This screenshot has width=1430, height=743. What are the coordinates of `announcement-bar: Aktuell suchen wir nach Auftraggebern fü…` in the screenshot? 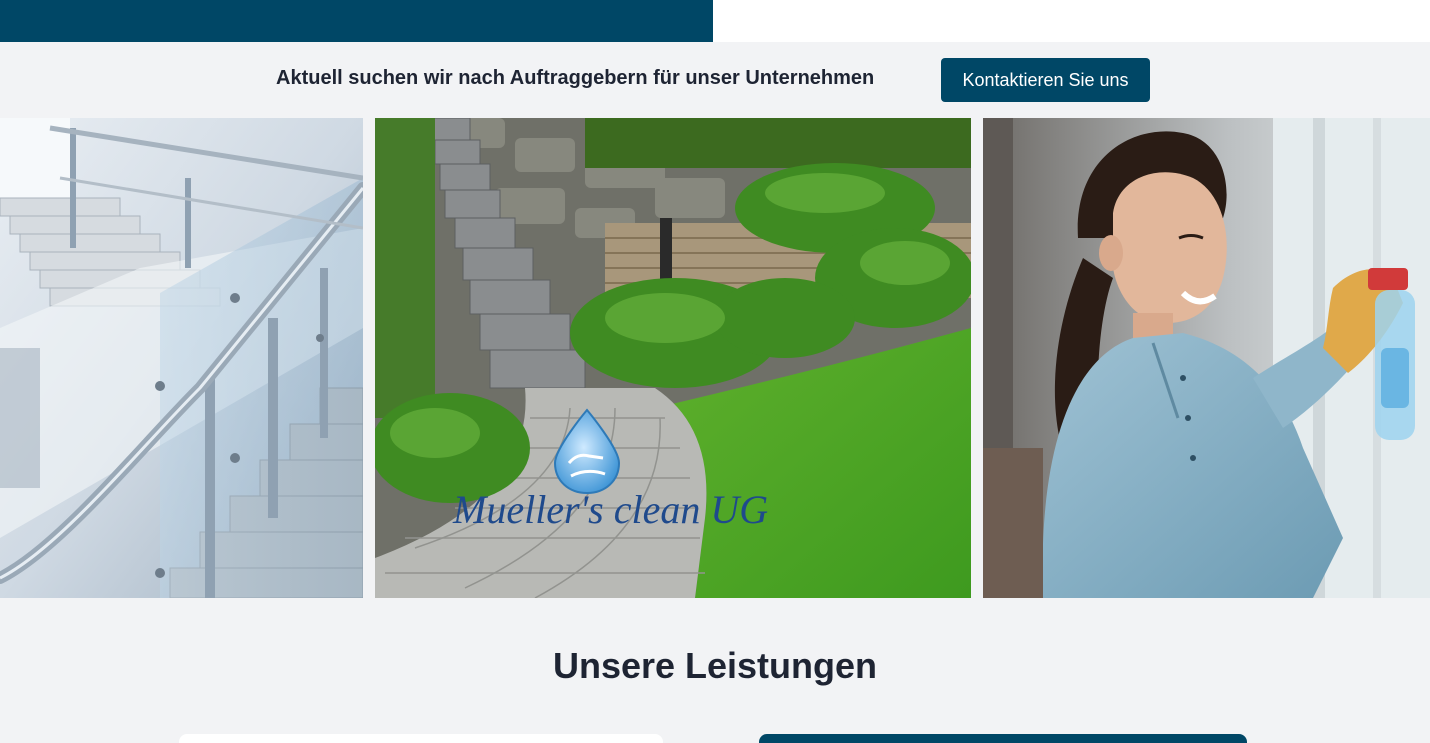 It's located at (715, 80).